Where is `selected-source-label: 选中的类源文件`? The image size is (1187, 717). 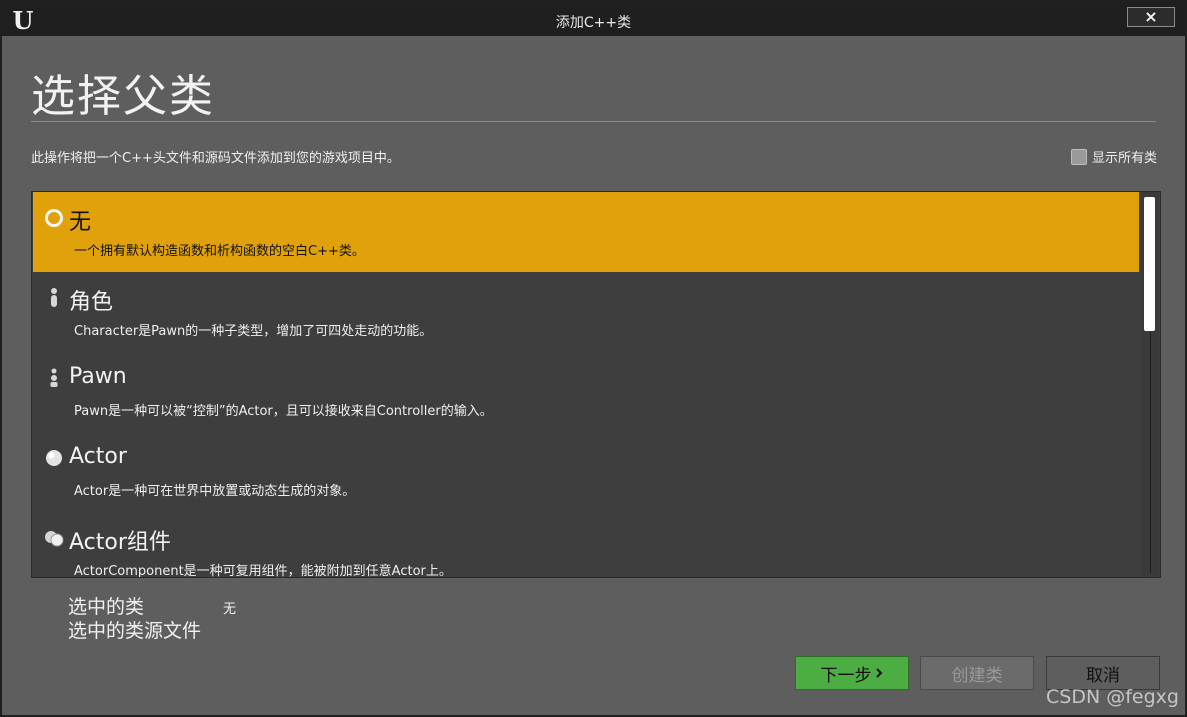 selected-source-label: 选中的类源文件 is located at coordinates (135, 631).